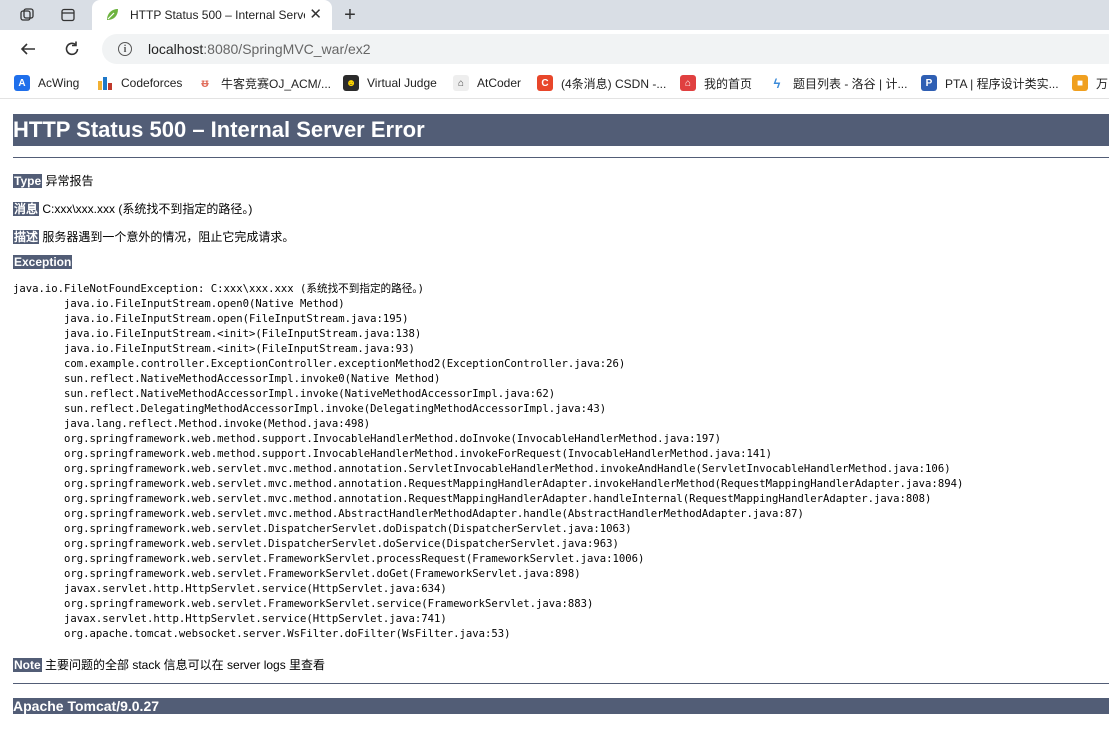  What do you see at coordinates (43, 262) in the screenshot?
I see `exception-heading: Exception` at bounding box center [43, 262].